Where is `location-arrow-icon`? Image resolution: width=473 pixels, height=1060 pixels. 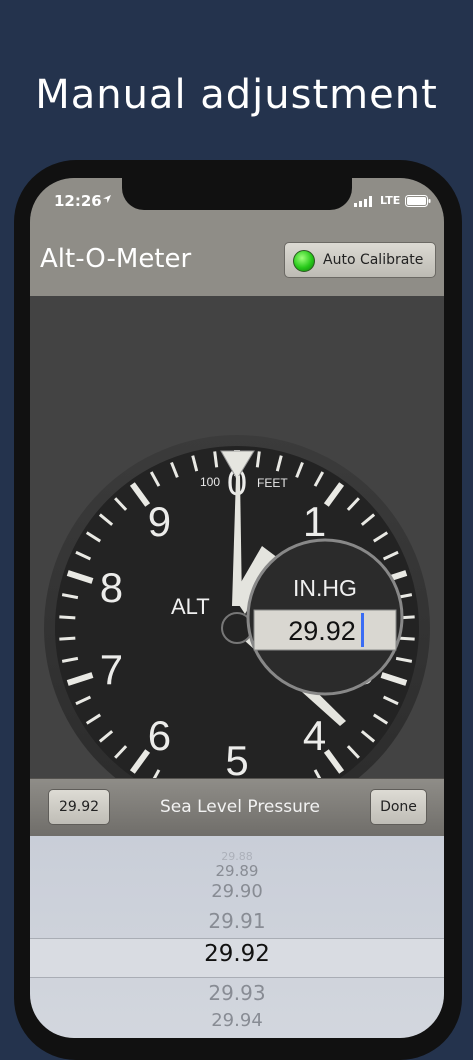
location-arrow-icon is located at coordinates (107, 199).